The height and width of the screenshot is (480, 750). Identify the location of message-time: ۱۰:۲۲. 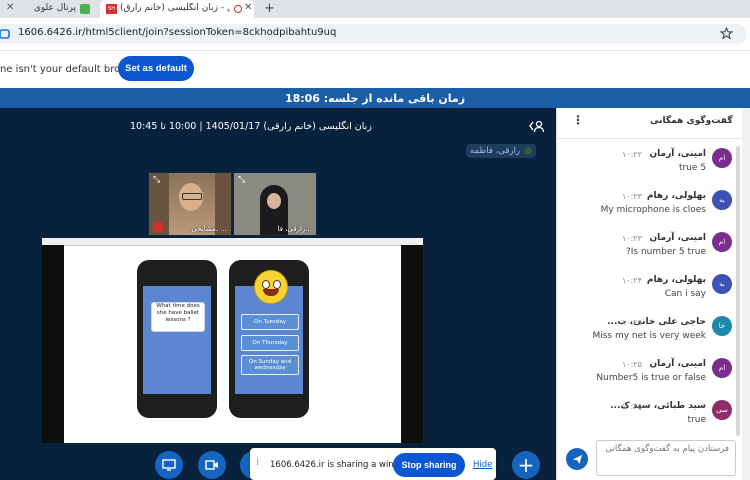
(632, 154).